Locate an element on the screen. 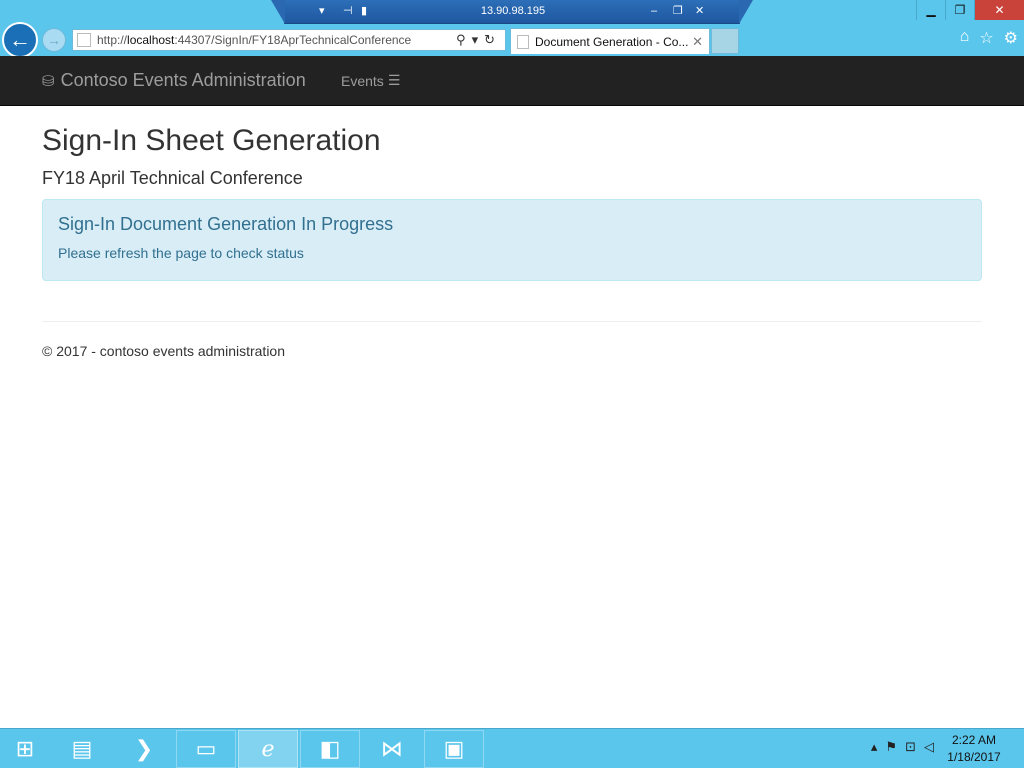 Image resolution: width=1024 pixels, height=768 pixels. storage-explorer-icon: ◧ is located at coordinates (330, 749).